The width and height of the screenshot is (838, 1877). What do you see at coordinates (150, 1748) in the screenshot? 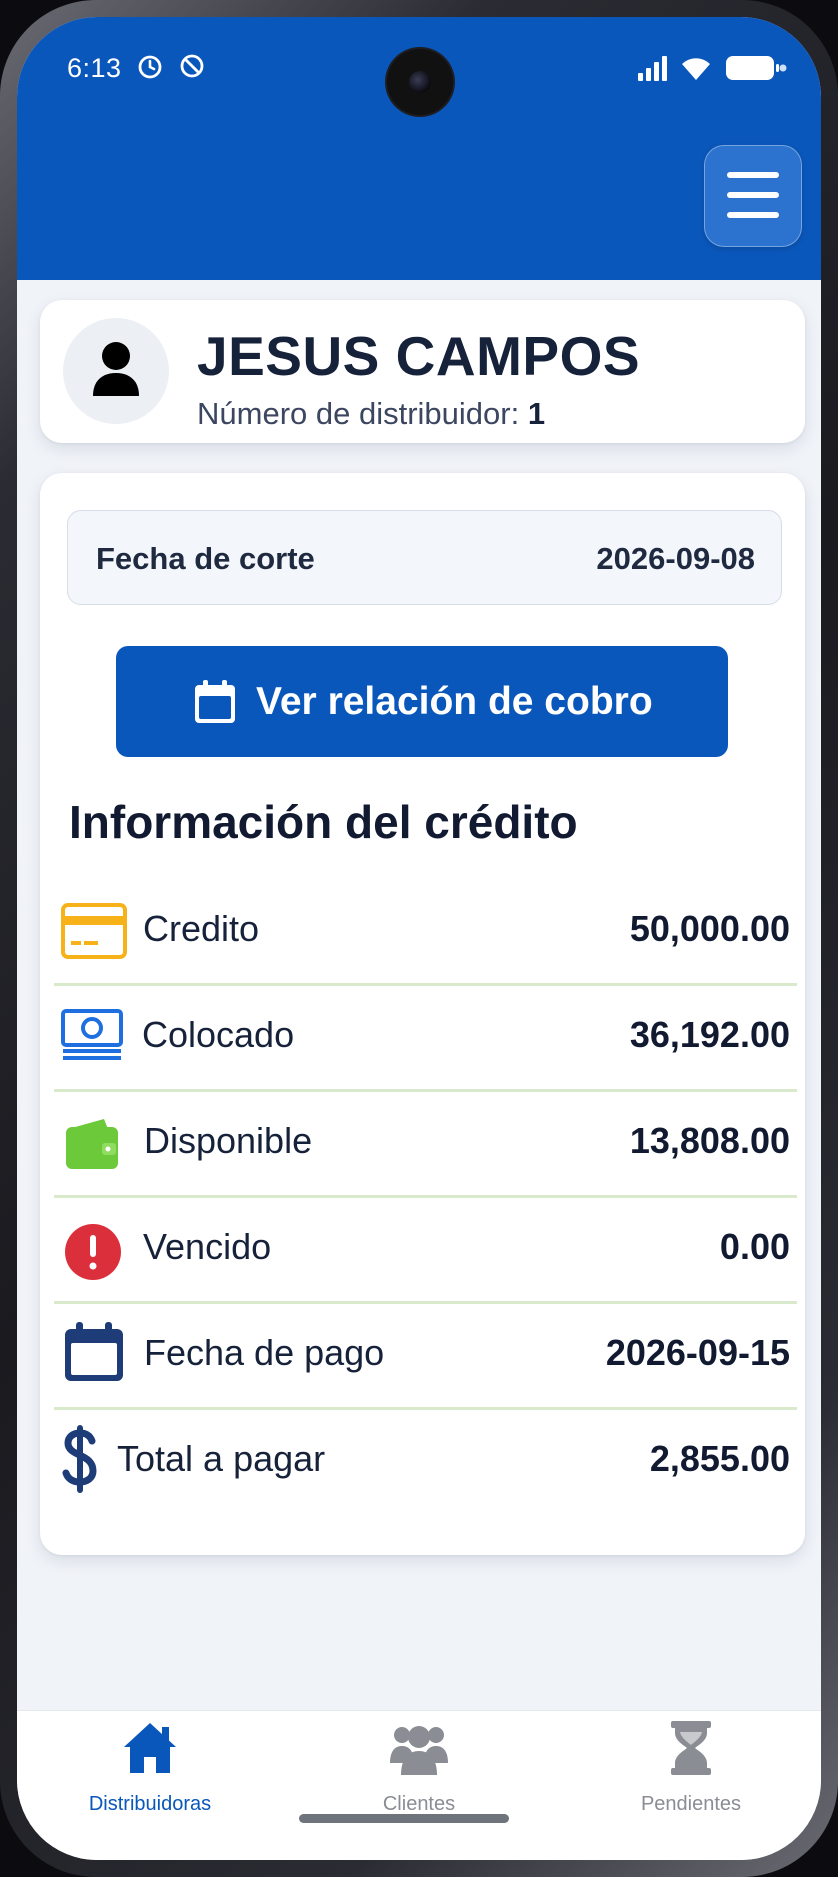
I see `home-icon` at bounding box center [150, 1748].